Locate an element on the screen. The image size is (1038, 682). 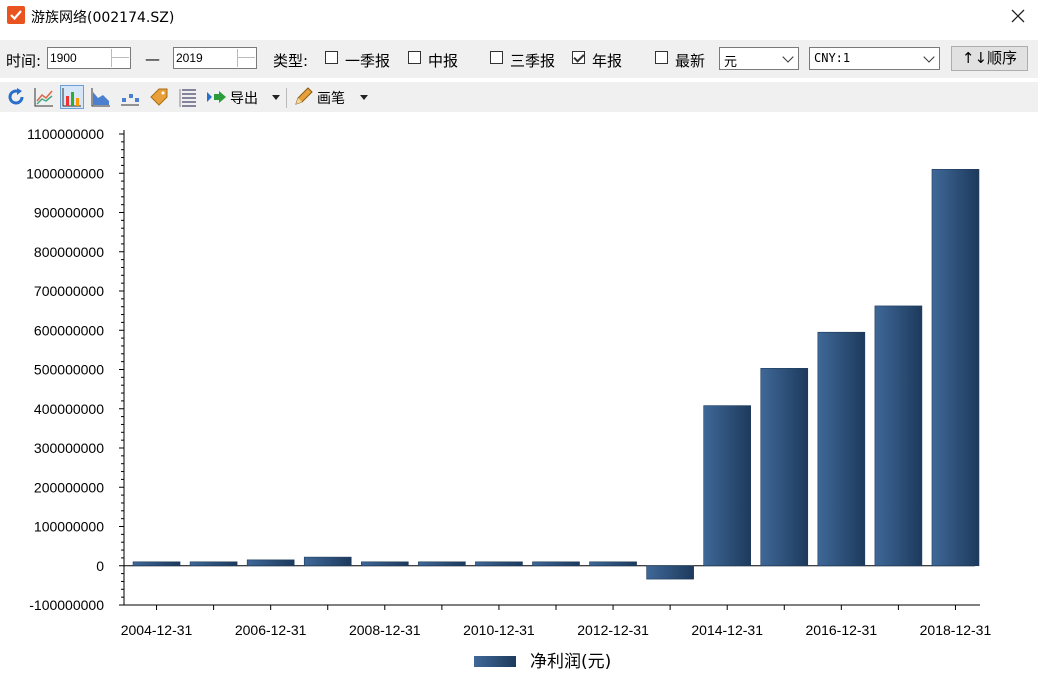
area-chart-icon is located at coordinates (101, 97).